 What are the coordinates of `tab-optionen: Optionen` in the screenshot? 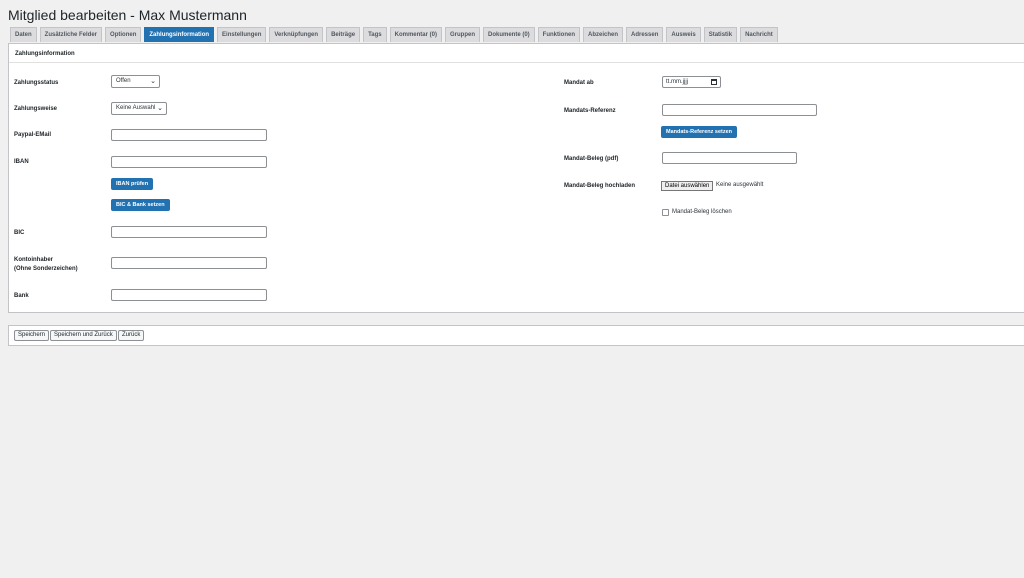 It's located at (123, 34).